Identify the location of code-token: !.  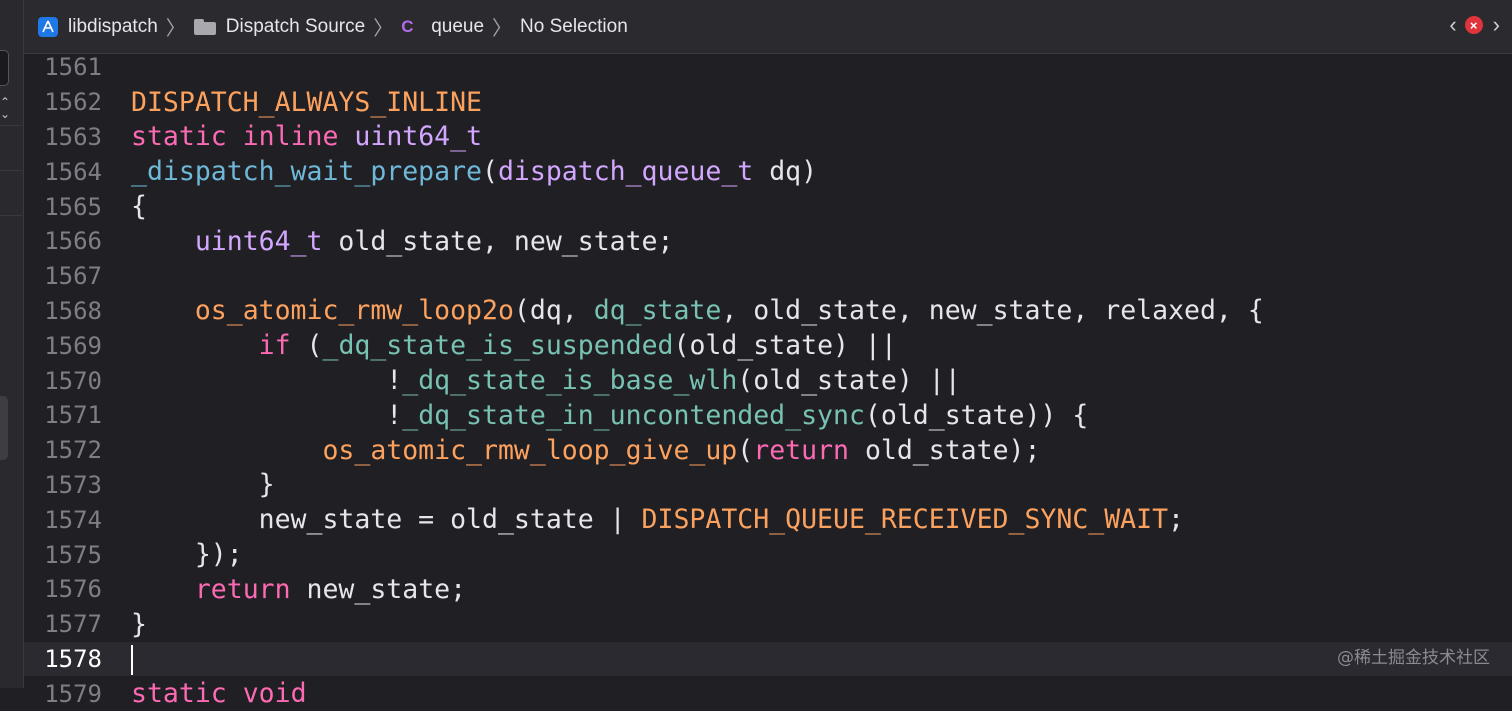
(266, 380).